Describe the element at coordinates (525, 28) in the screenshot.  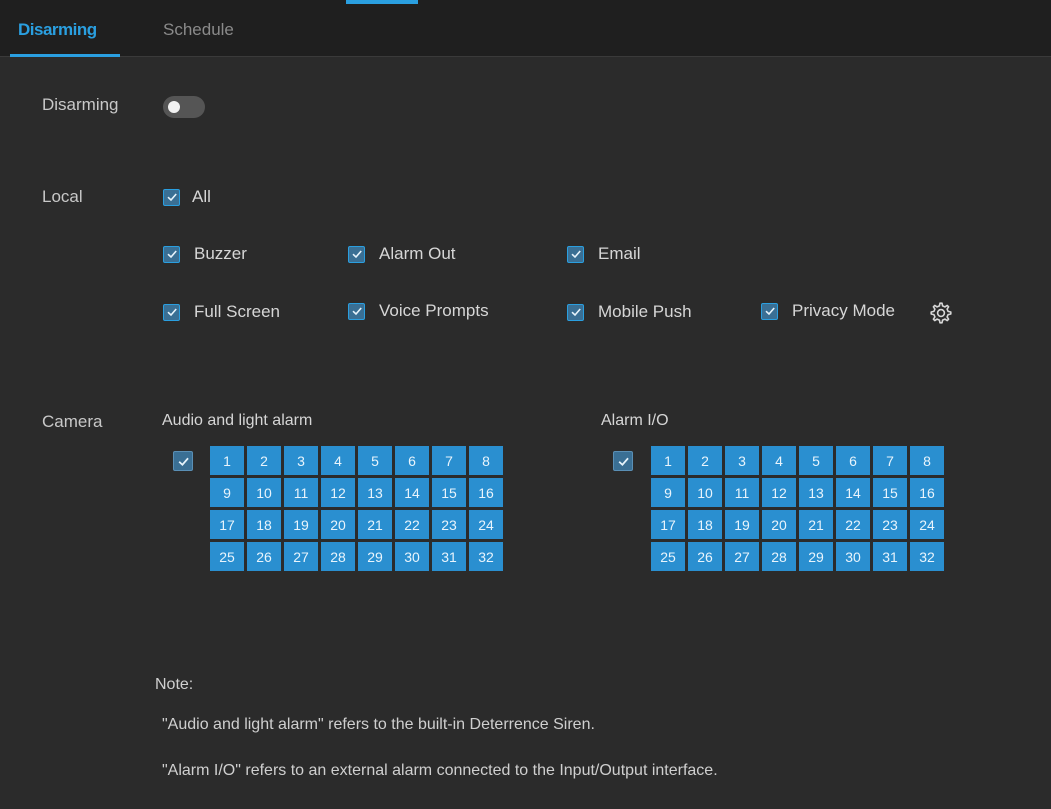
I see `tab-bar: Disarming Schedule` at that location.